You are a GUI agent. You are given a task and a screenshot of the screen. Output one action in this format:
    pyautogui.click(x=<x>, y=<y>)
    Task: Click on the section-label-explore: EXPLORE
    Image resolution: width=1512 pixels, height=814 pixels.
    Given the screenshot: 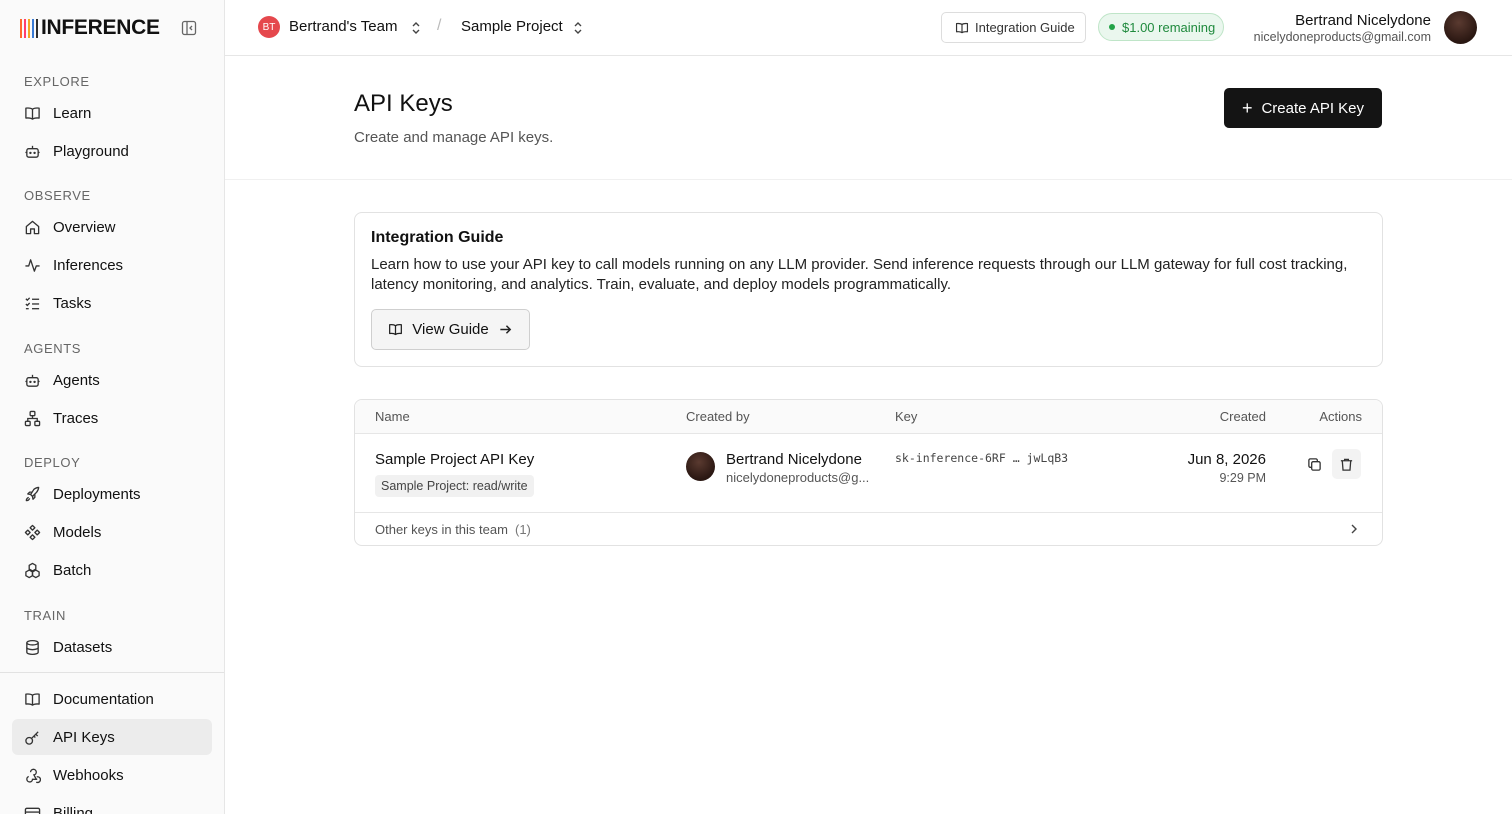 What is the action you would take?
    pyautogui.click(x=57, y=81)
    